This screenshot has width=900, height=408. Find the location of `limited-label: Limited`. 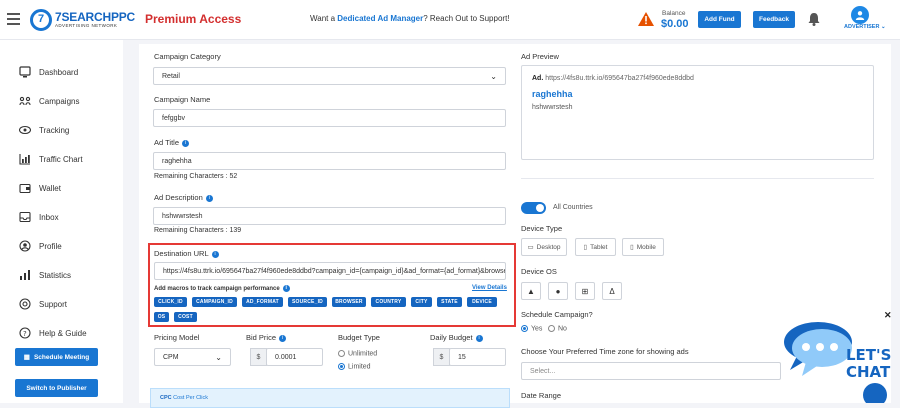

limited-label: Limited is located at coordinates (359, 367).